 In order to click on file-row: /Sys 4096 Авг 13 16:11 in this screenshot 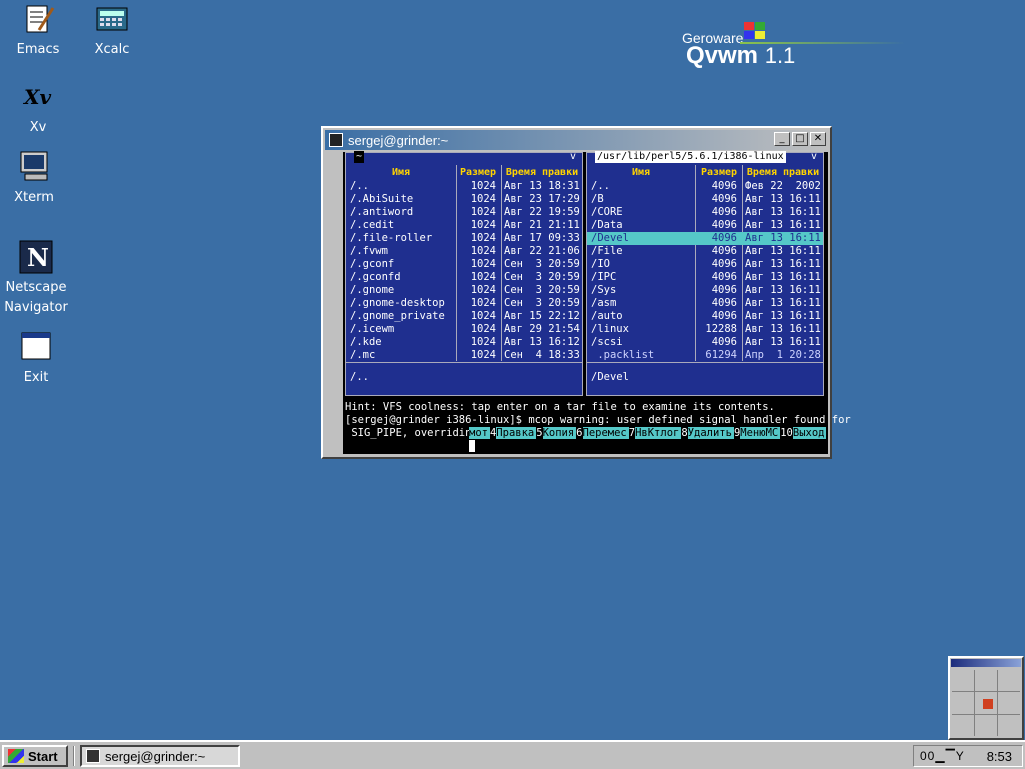, I will do `click(705, 290)`.